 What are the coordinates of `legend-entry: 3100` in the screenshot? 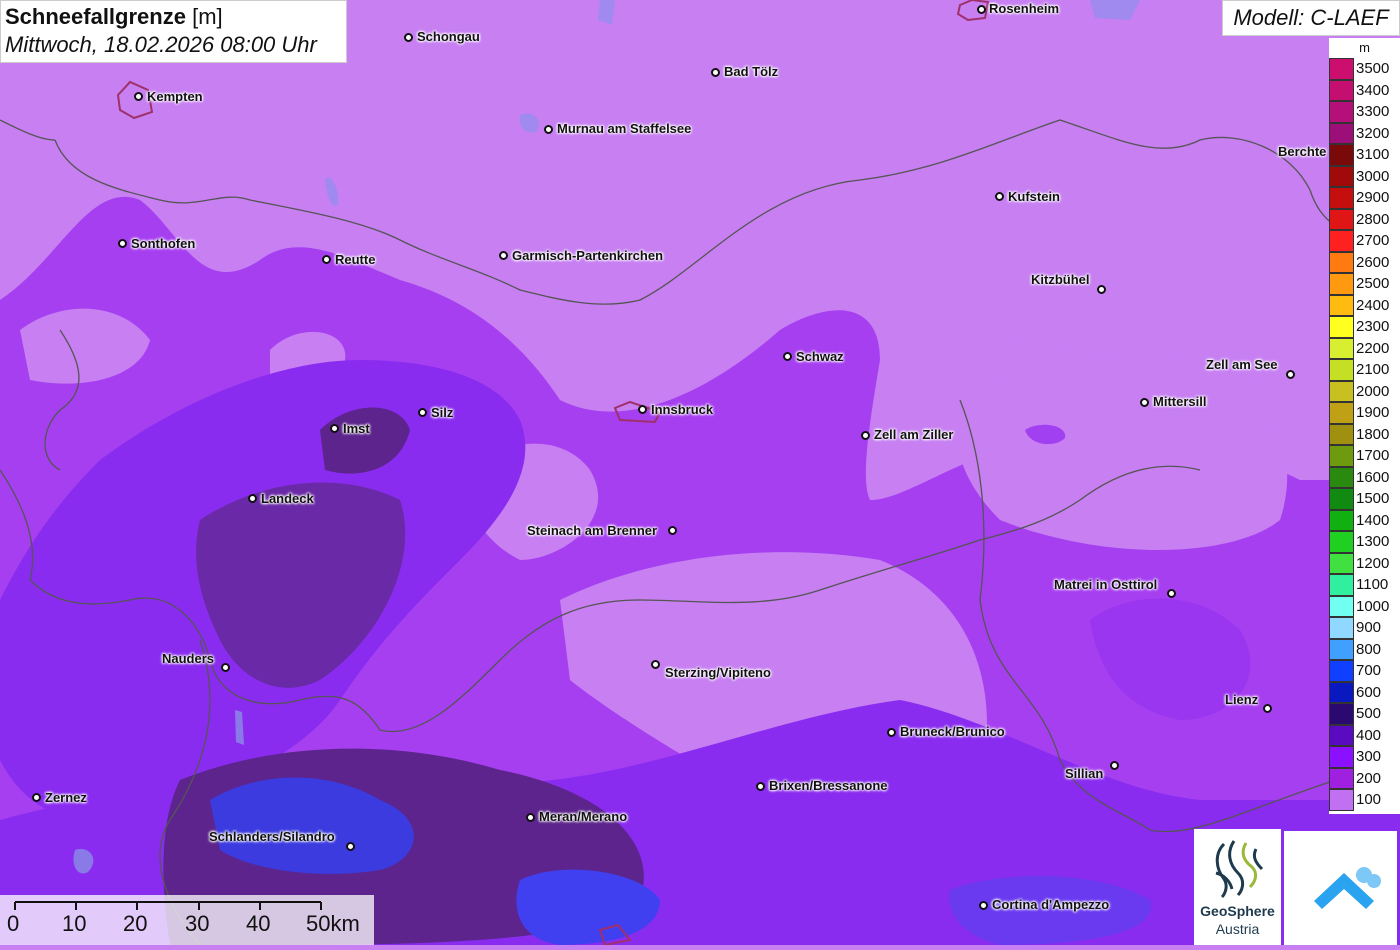 It's located at (1364, 155).